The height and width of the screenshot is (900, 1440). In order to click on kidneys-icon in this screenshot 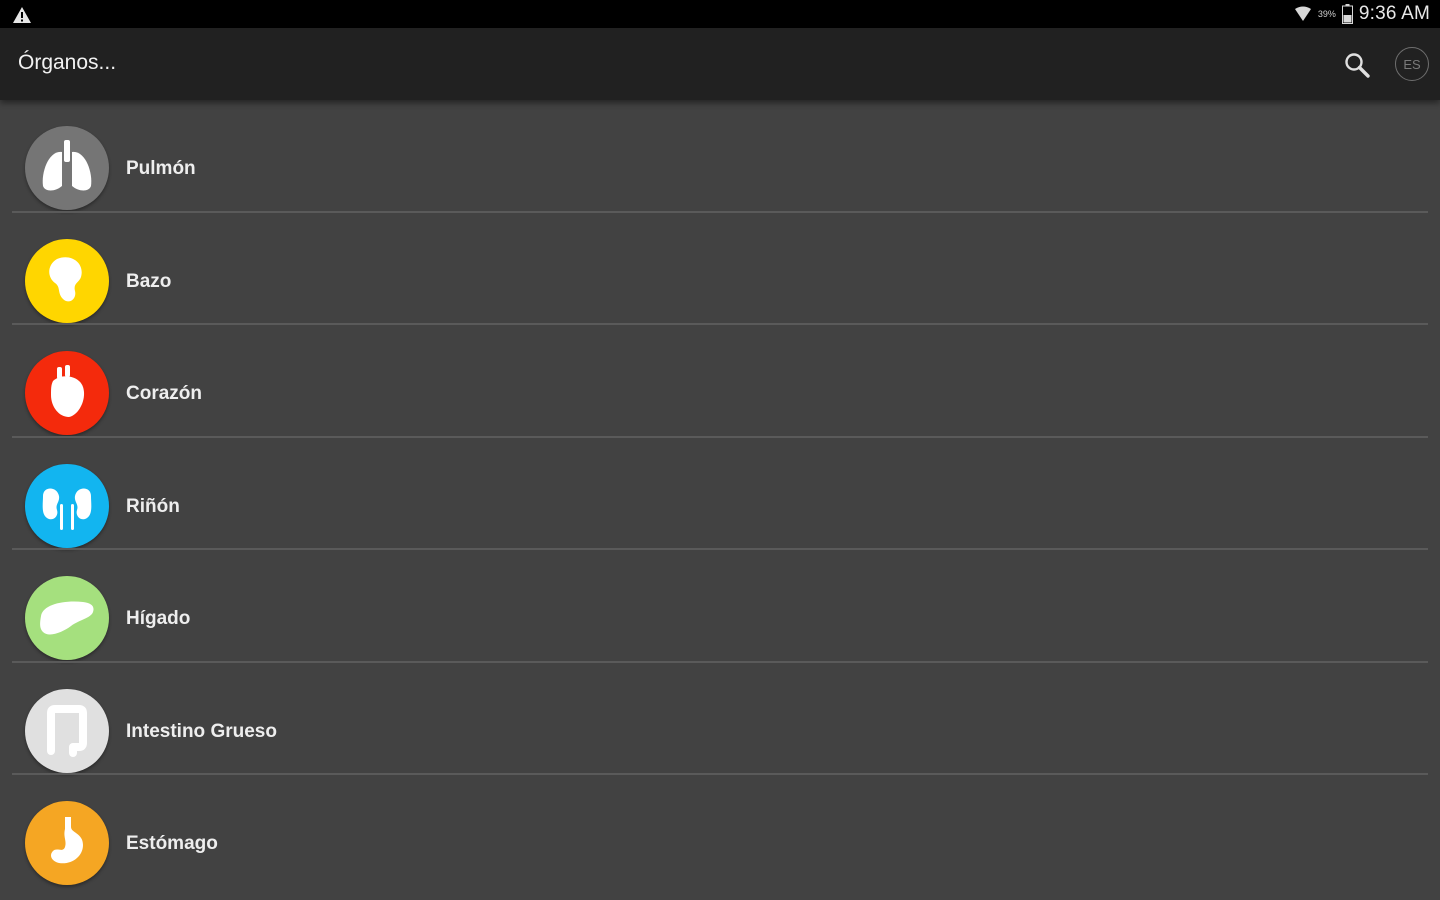, I will do `click(67, 509)`.